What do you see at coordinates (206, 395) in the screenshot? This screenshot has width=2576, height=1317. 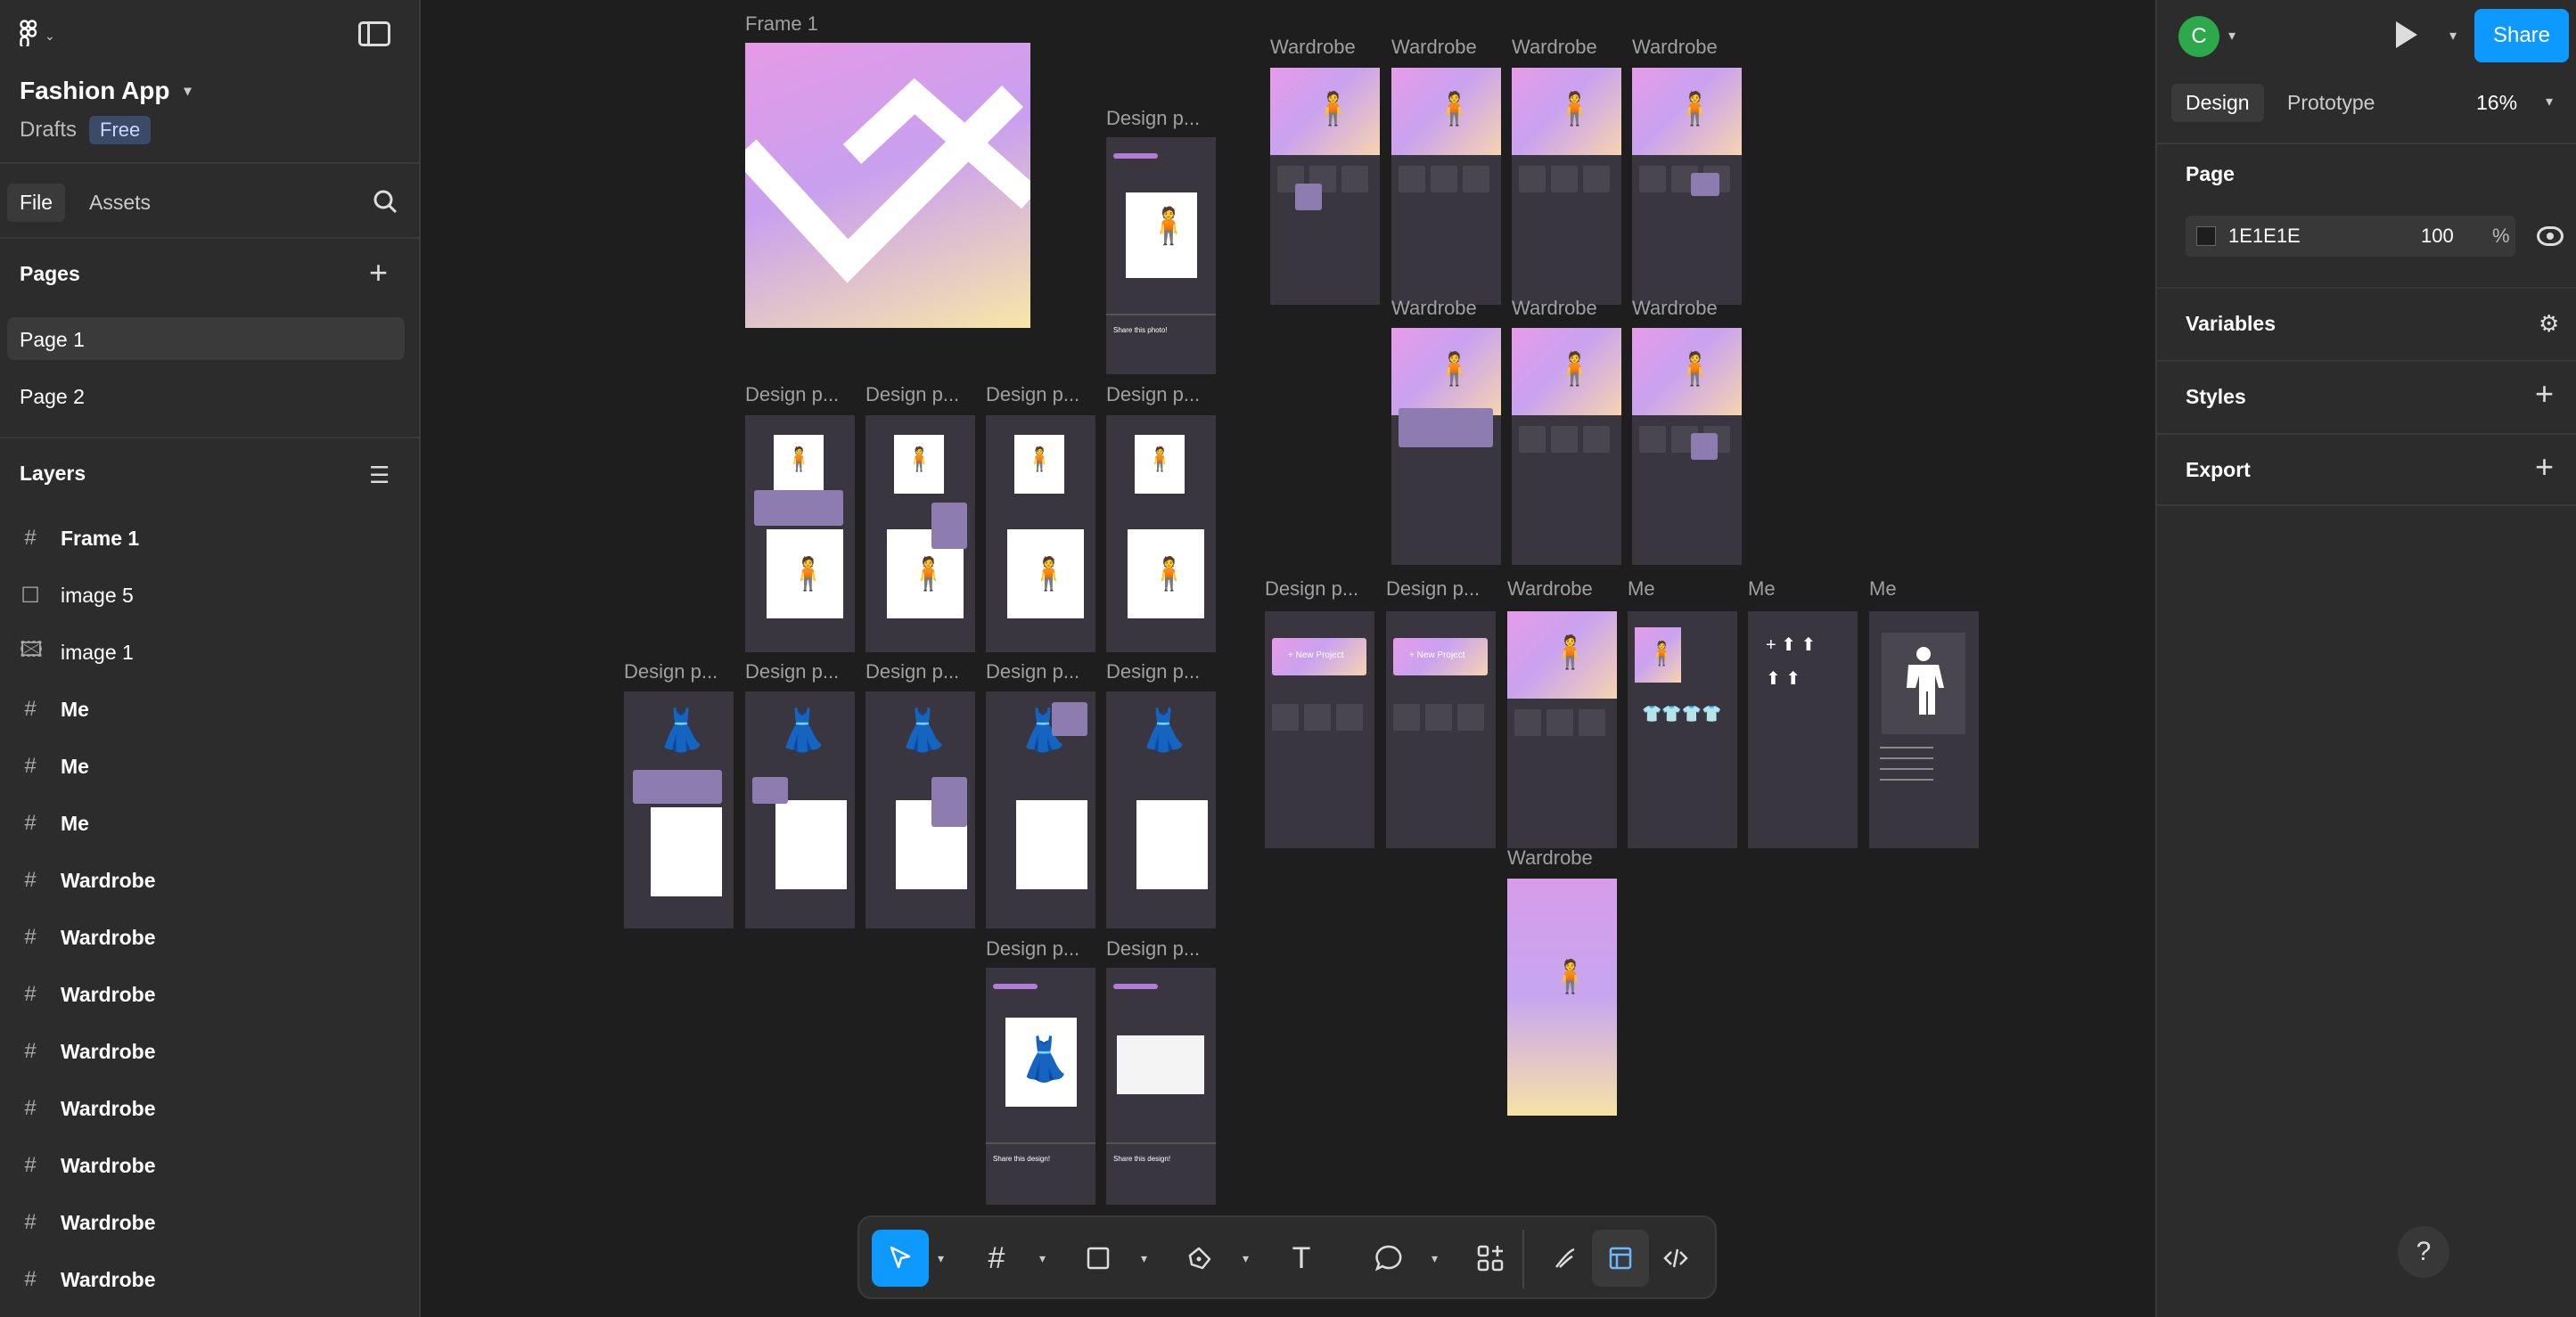 I see `page-item-2: Page 2` at bounding box center [206, 395].